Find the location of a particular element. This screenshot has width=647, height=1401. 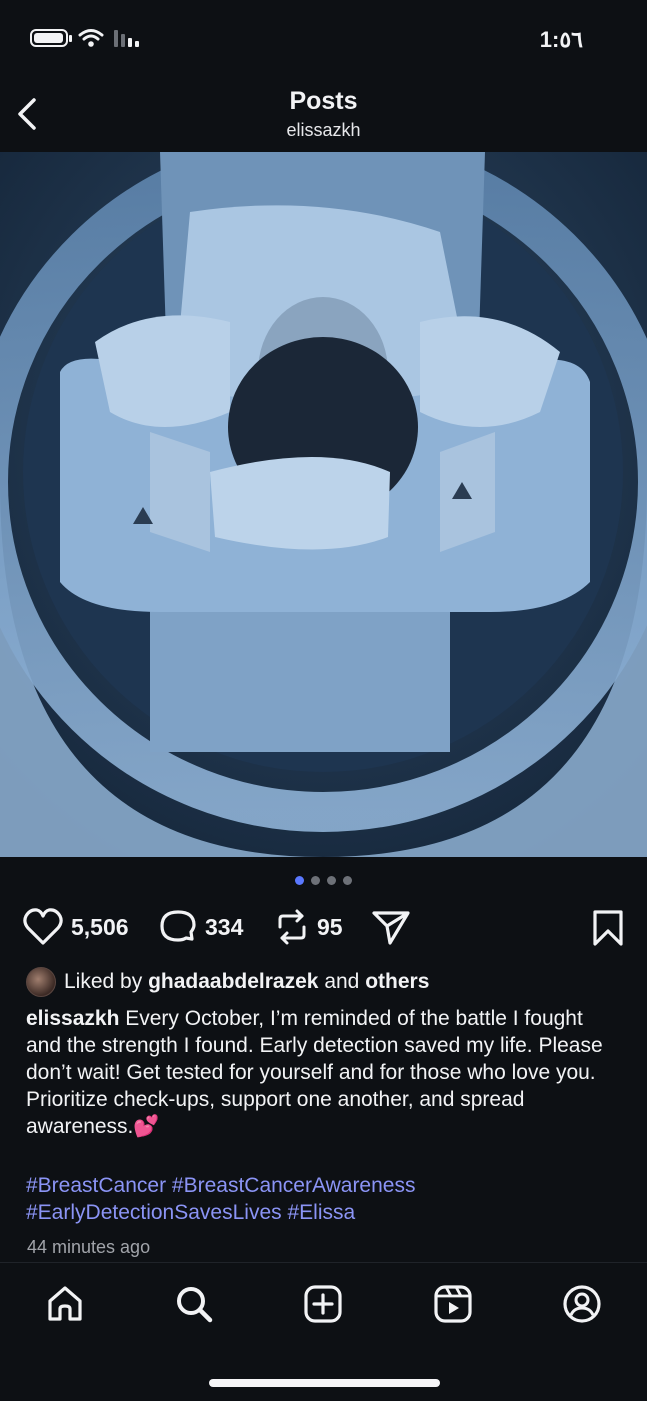

page-title: Posts is located at coordinates (323, 101).